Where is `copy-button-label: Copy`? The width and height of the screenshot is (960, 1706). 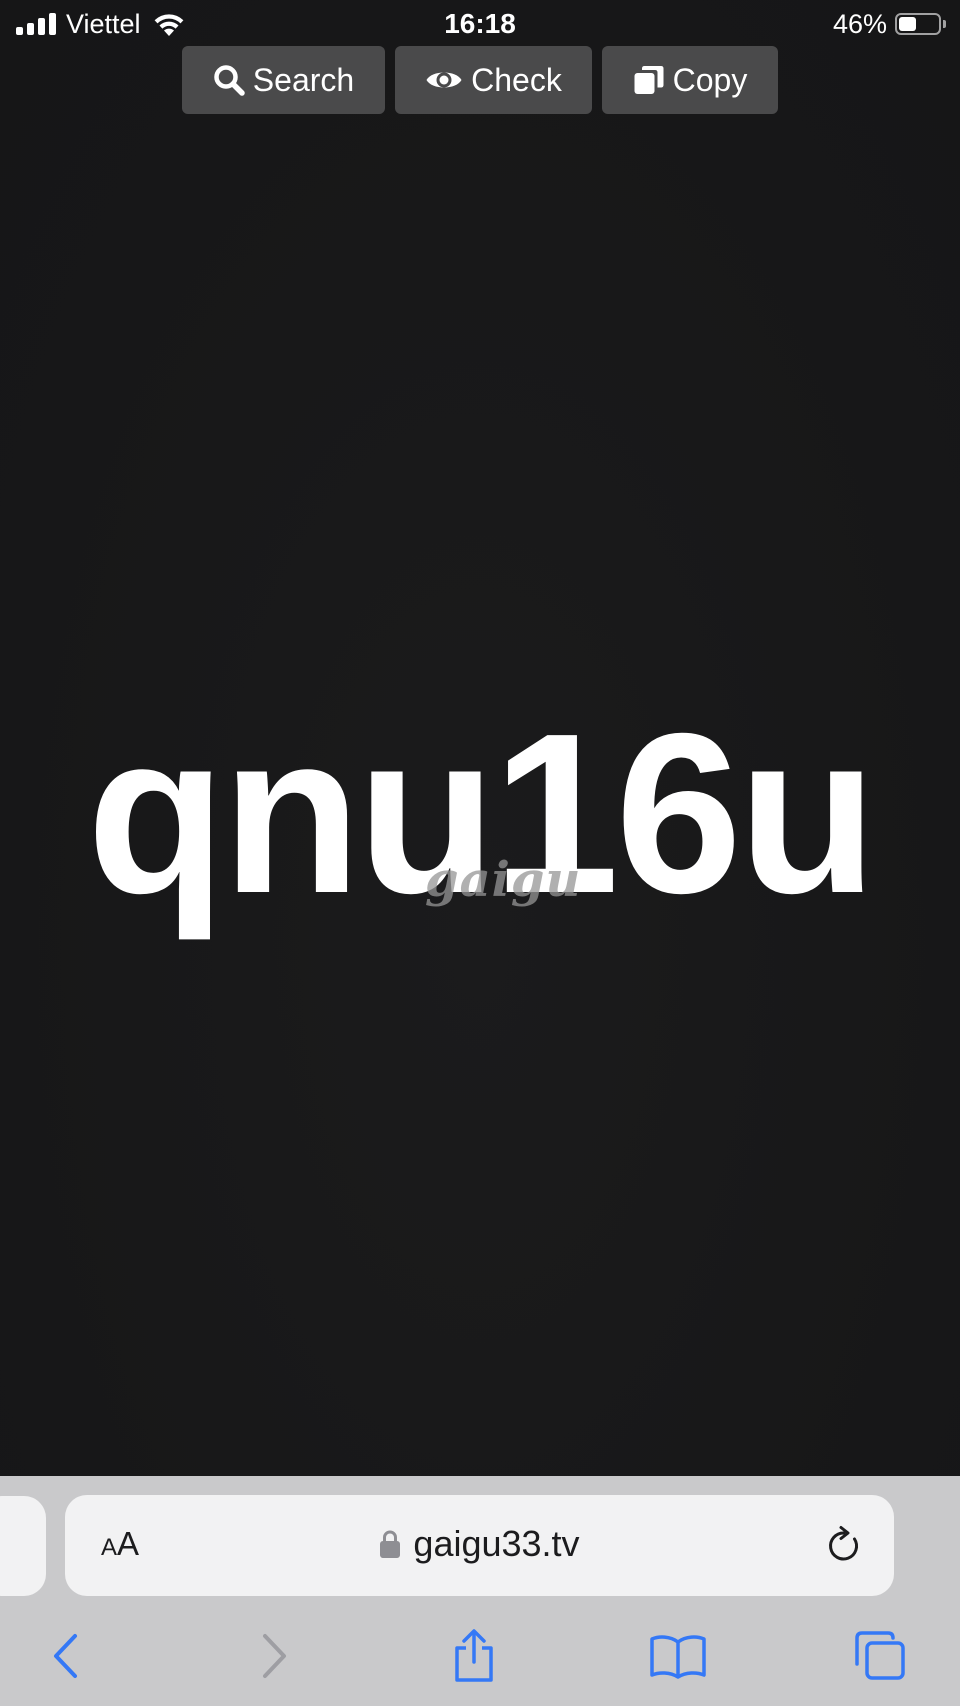 copy-button-label: Copy is located at coordinates (710, 79).